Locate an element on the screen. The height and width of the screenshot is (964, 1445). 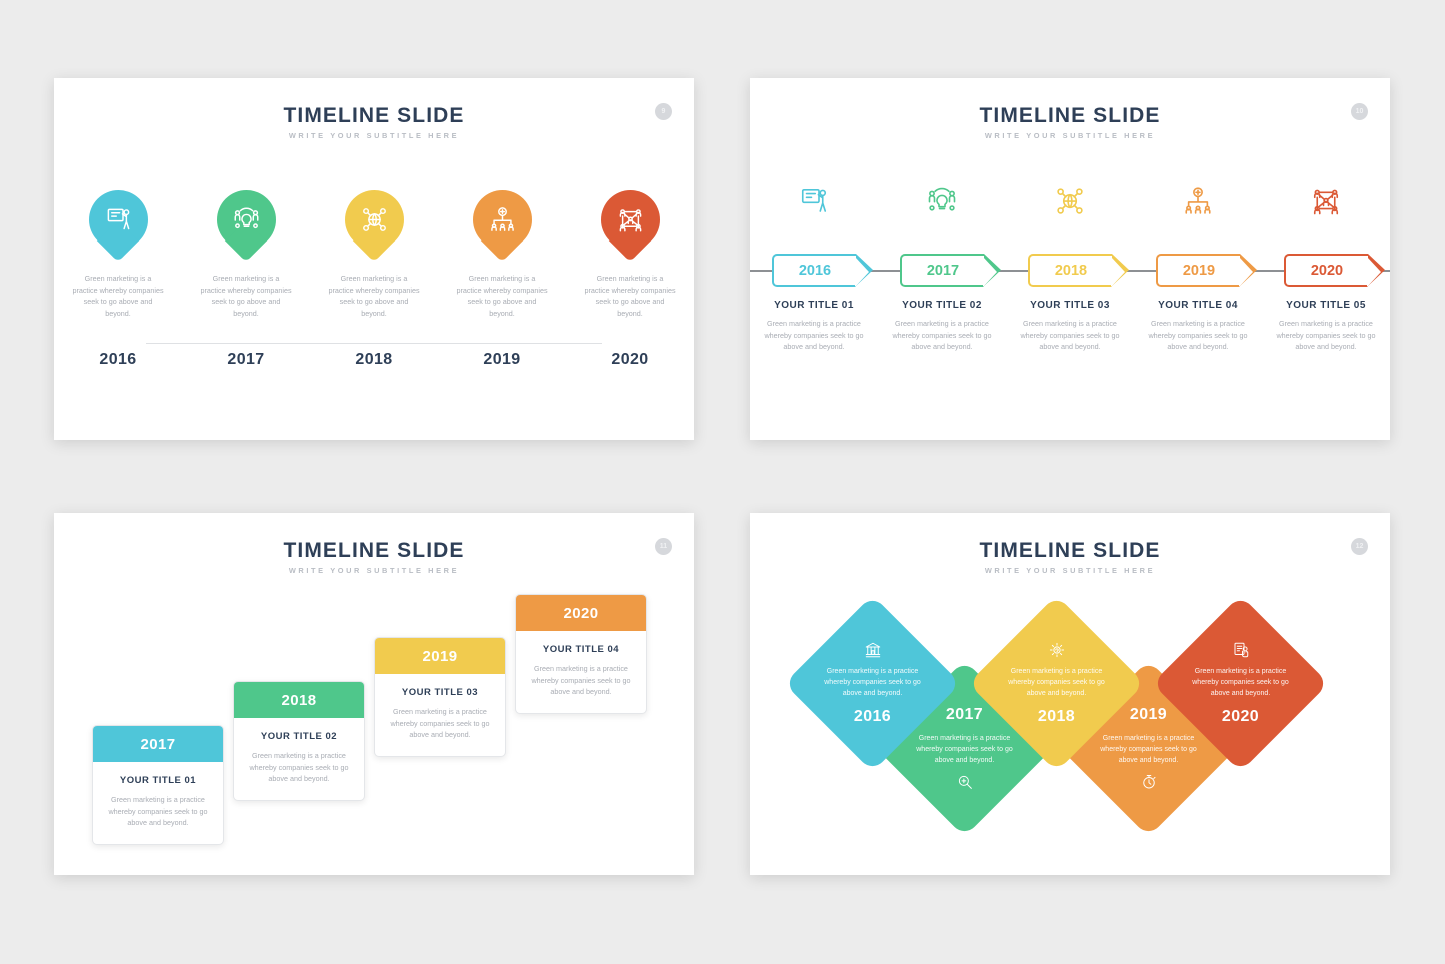
year-badge-cell: 2017 is located at coordinates (942, 270).